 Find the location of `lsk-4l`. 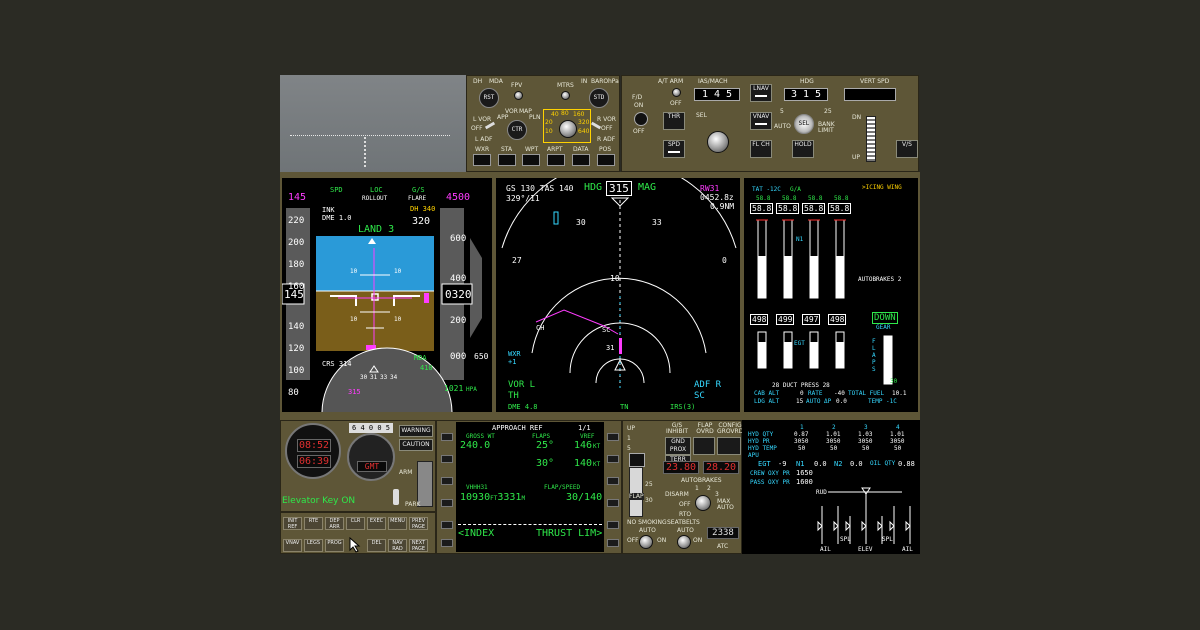

lsk-4l is located at coordinates (447, 503).